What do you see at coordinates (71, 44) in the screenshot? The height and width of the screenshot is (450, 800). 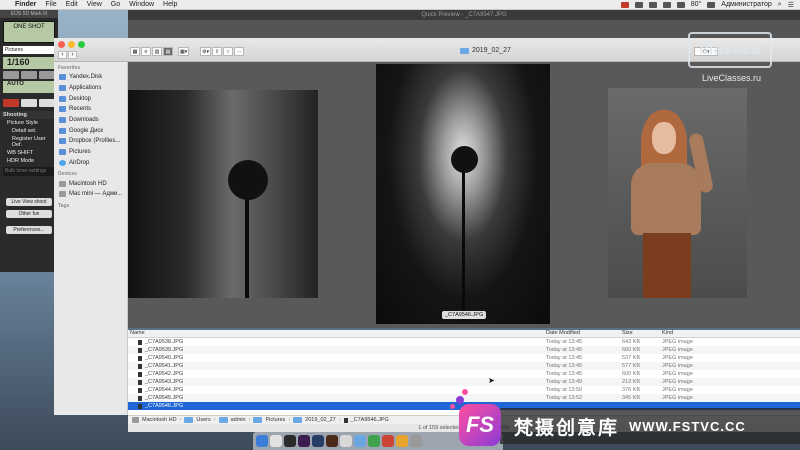 I see `minimize-icon` at bounding box center [71, 44].